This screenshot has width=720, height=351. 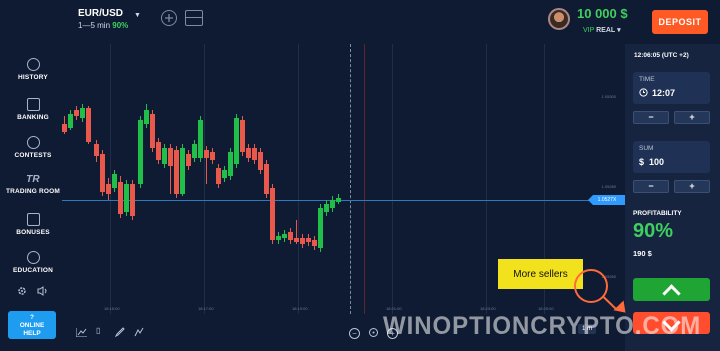 What do you see at coordinates (692, 186) in the screenshot?
I see `sum-increase-button: +` at bounding box center [692, 186].